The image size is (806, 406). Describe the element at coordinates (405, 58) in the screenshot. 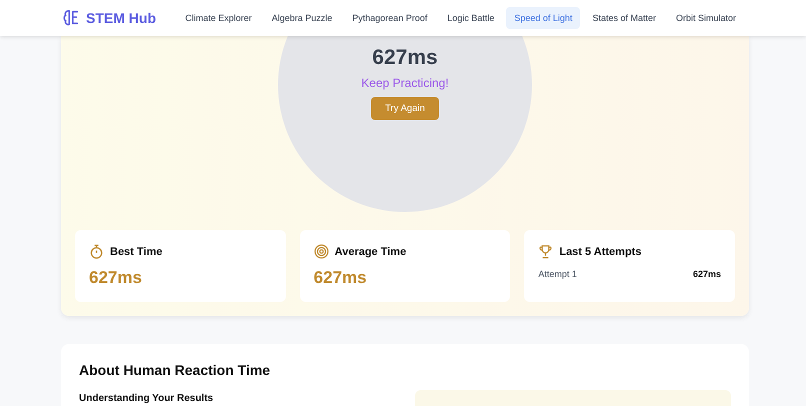

I see `reaction-time: 627ms` at that location.